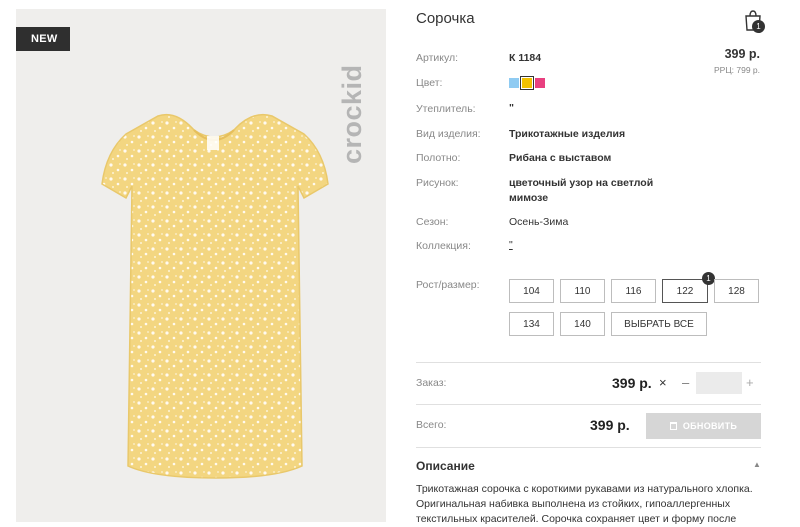  Describe the element at coordinates (437, 183) in the screenshot. I see `pattern-label: Рисунок:` at that location.